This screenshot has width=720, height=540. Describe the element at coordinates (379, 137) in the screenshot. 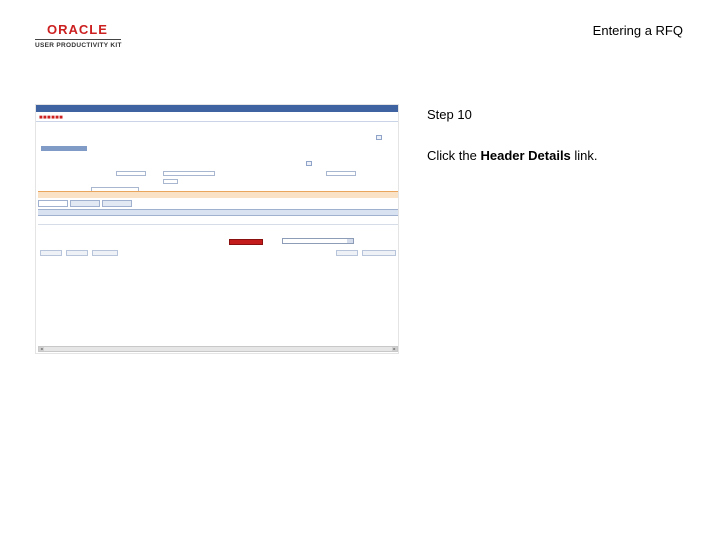

I see `page-size-toggle` at that location.